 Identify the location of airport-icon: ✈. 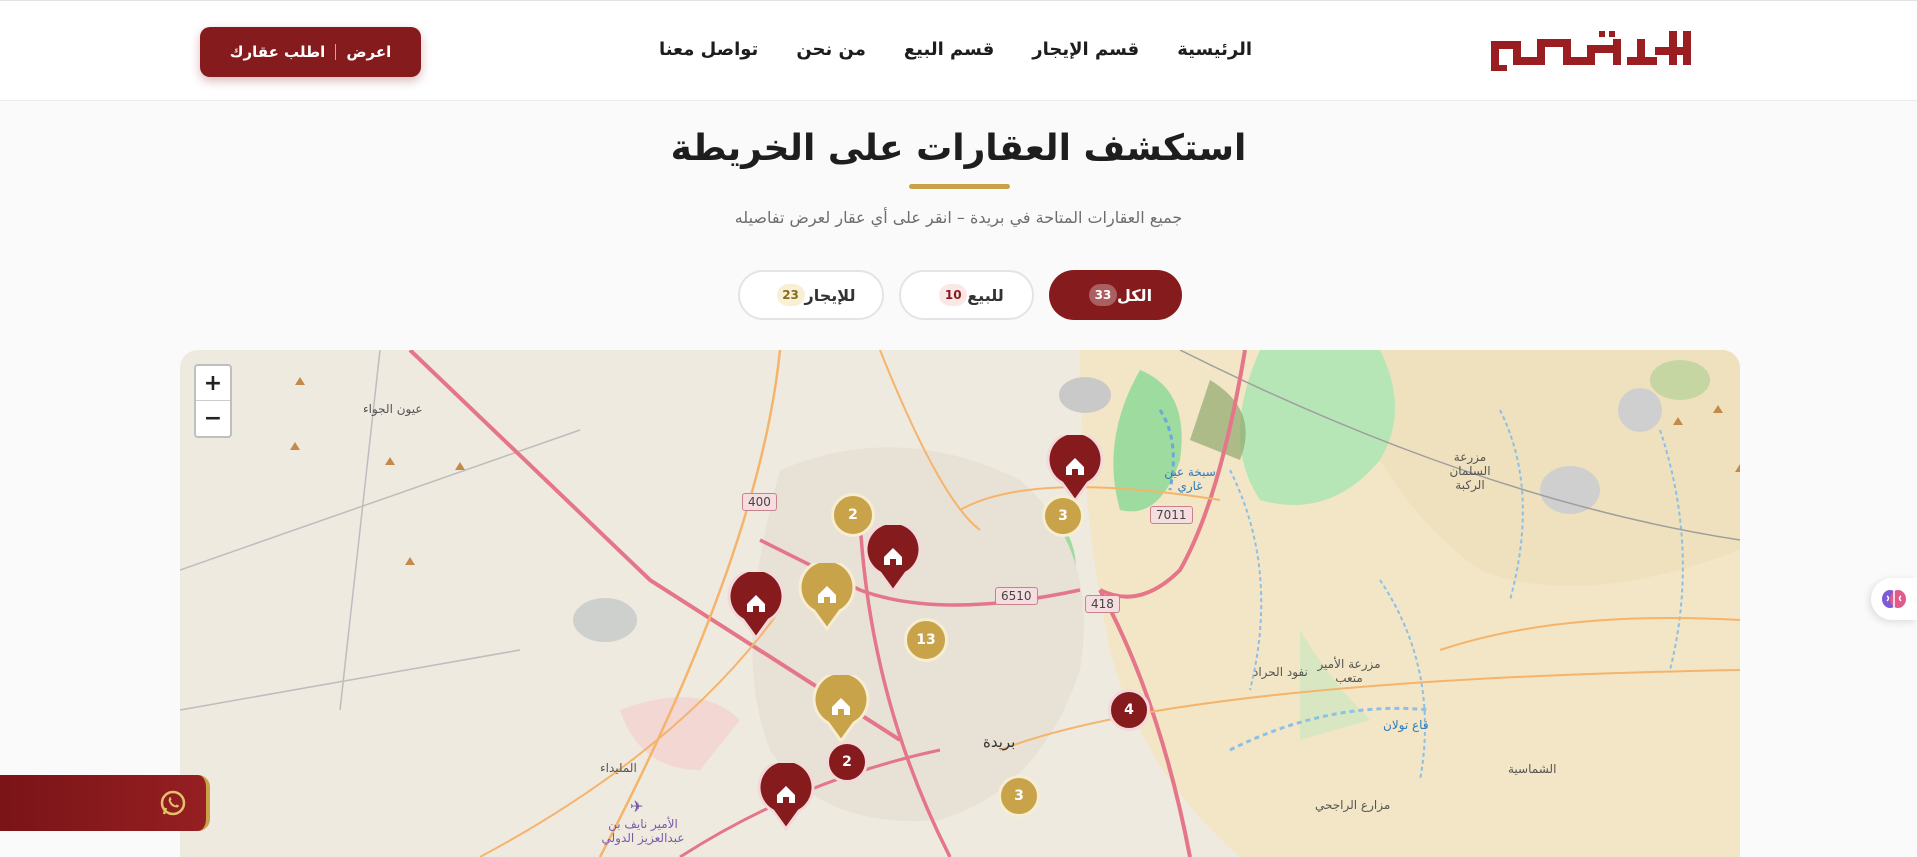
(637, 806).